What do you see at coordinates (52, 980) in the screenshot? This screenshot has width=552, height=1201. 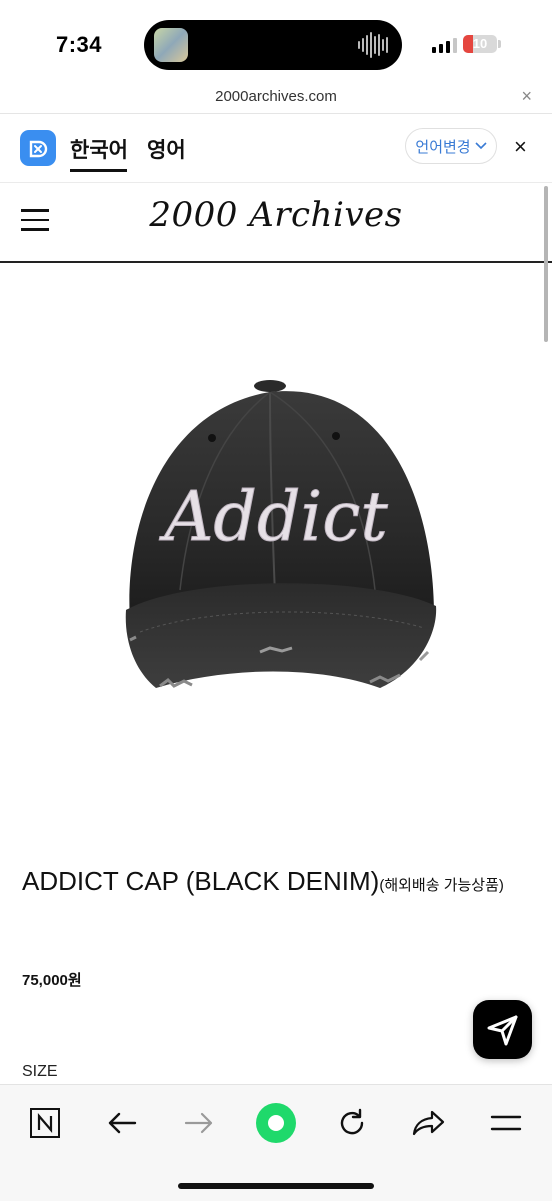 I see `product-price: 75,000원` at bounding box center [52, 980].